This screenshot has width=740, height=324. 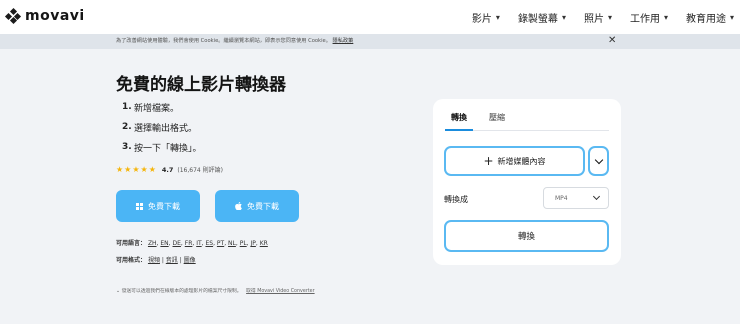 I want to click on formats-label: 可用格式：, so click(x=131, y=260).